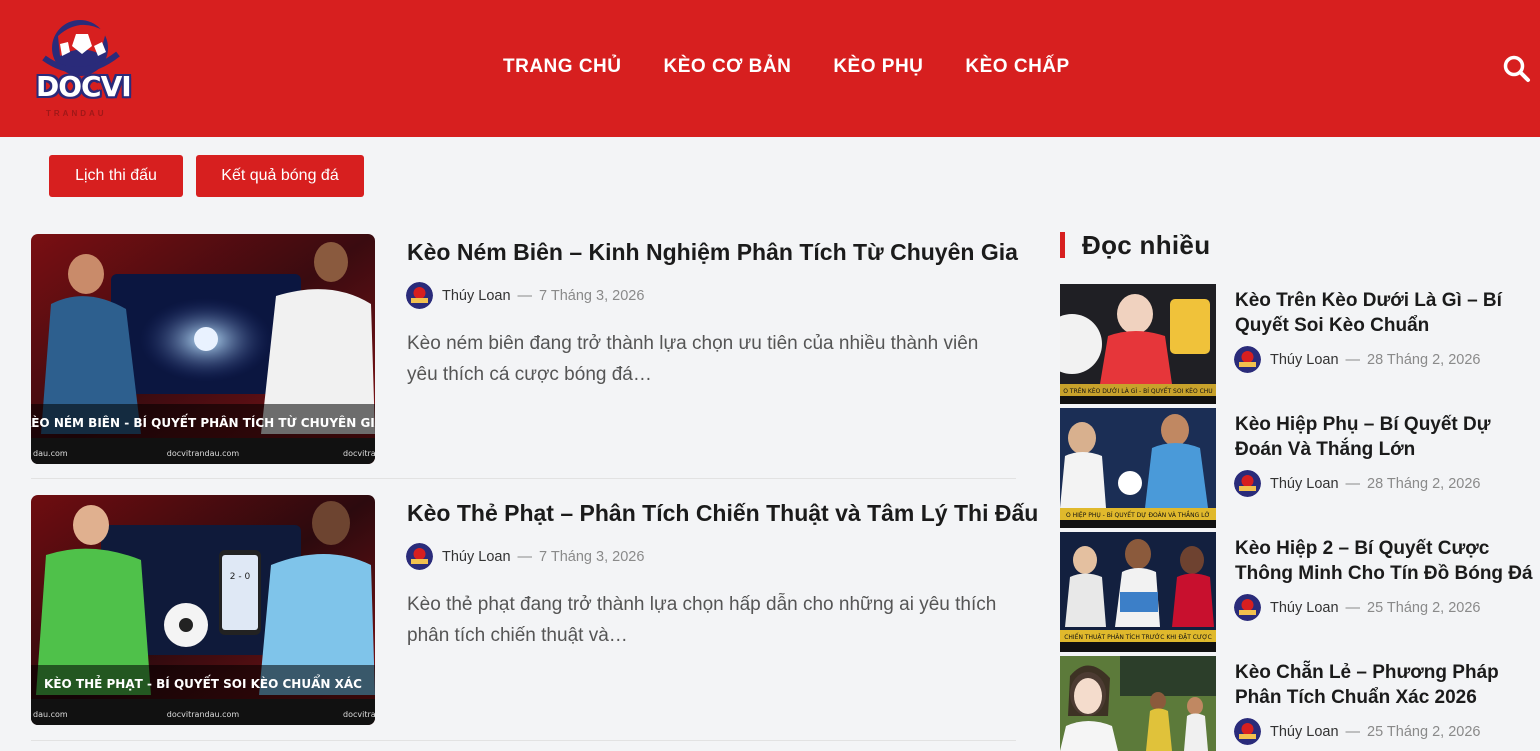 The width and height of the screenshot is (1540, 751). What do you see at coordinates (280, 176) in the screenshot?
I see `results-button: Kết quả bóng đá` at bounding box center [280, 176].